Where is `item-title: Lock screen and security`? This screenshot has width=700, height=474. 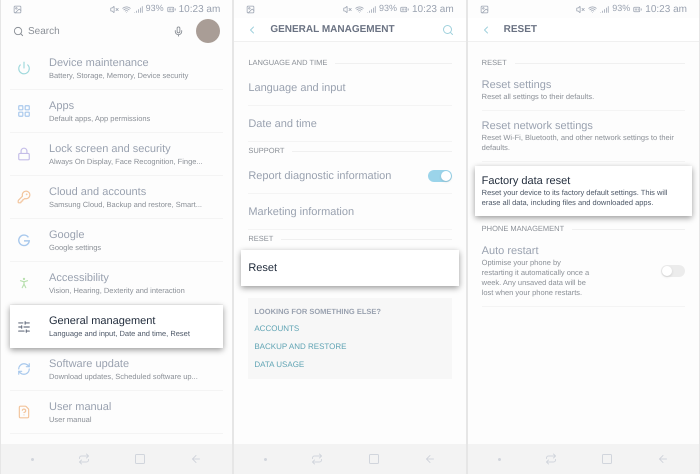 item-title: Lock screen and security is located at coordinates (110, 149).